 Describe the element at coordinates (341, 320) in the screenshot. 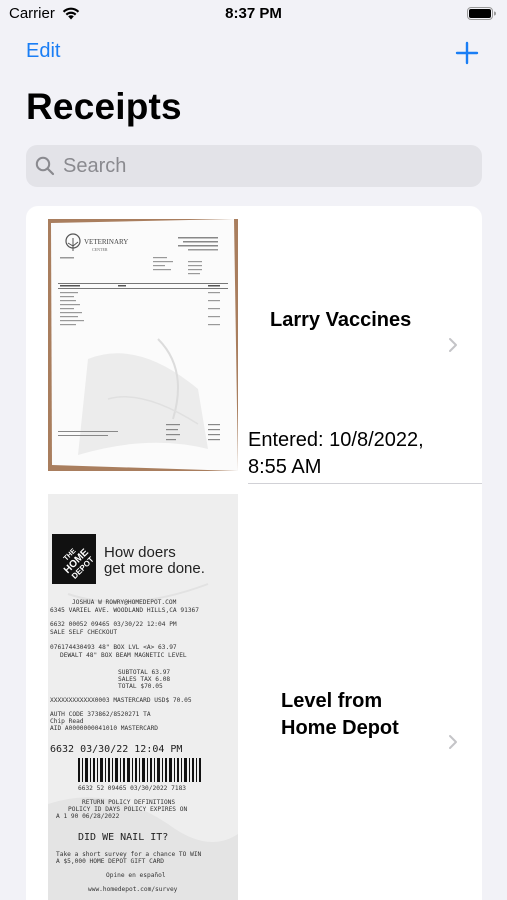

I see `receipt-title: Larry Vaccines` at that location.